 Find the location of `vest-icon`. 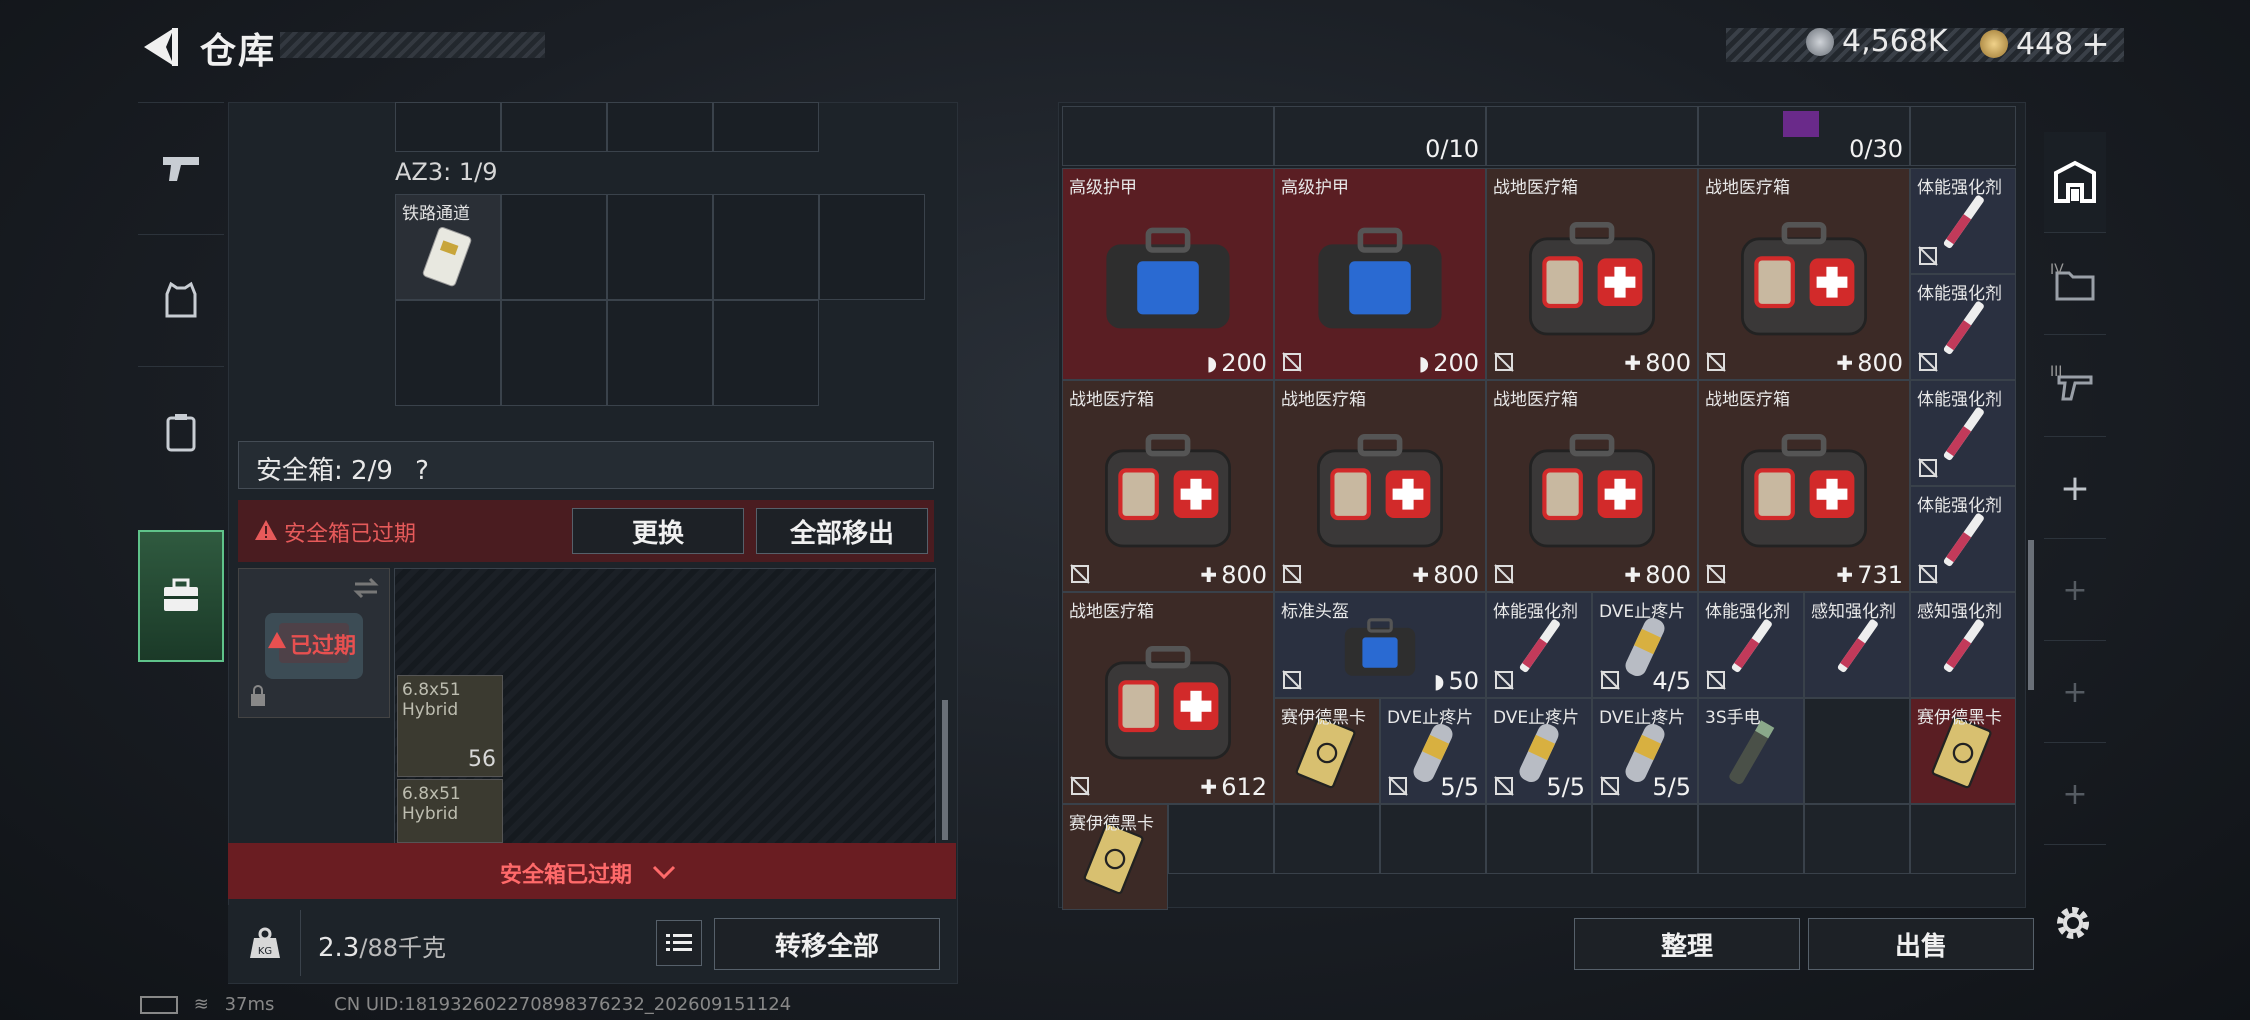

vest-icon is located at coordinates (181, 299).